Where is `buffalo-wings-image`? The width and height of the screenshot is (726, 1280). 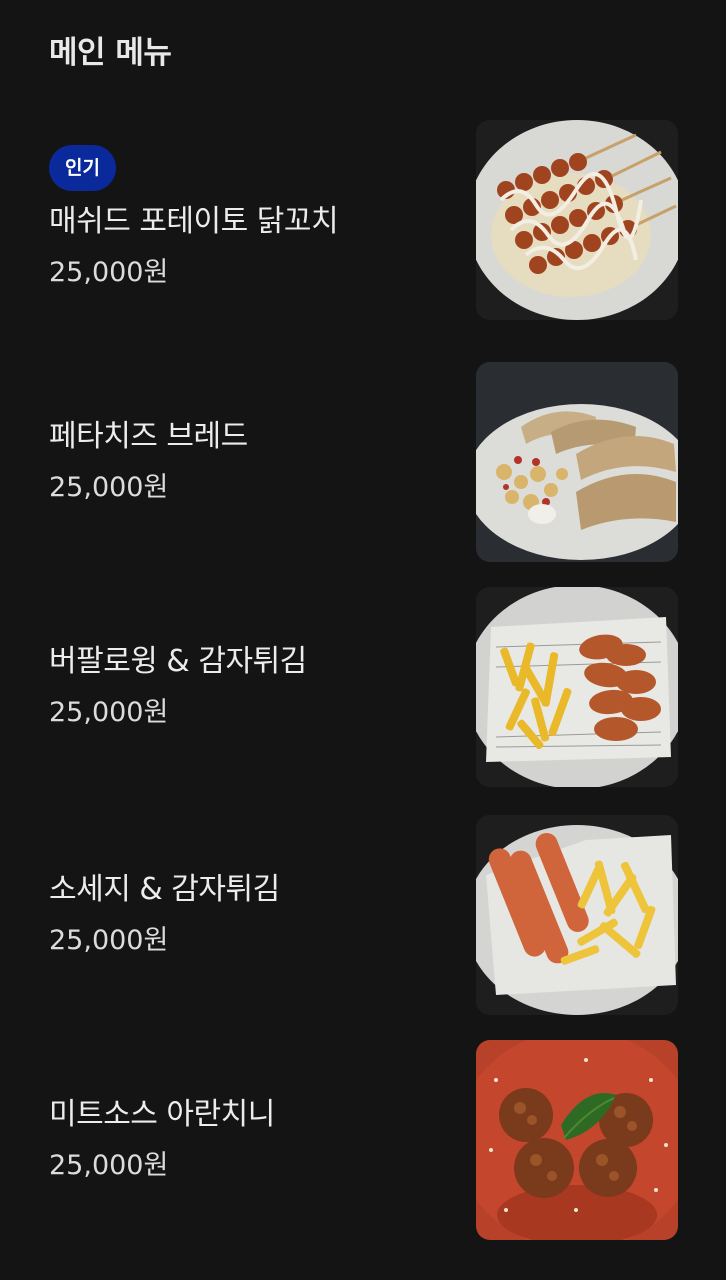
buffalo-wings-image is located at coordinates (577, 687).